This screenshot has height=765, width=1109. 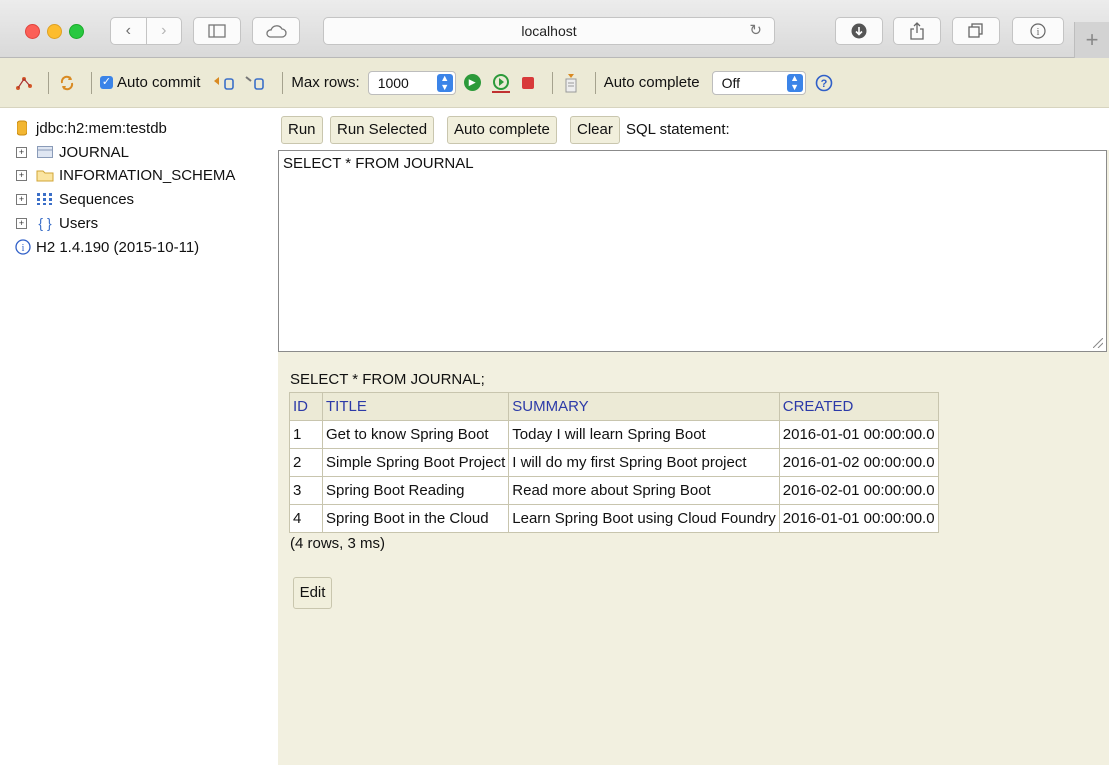 What do you see at coordinates (472, 82) in the screenshot?
I see `run-icon: ▶` at bounding box center [472, 82].